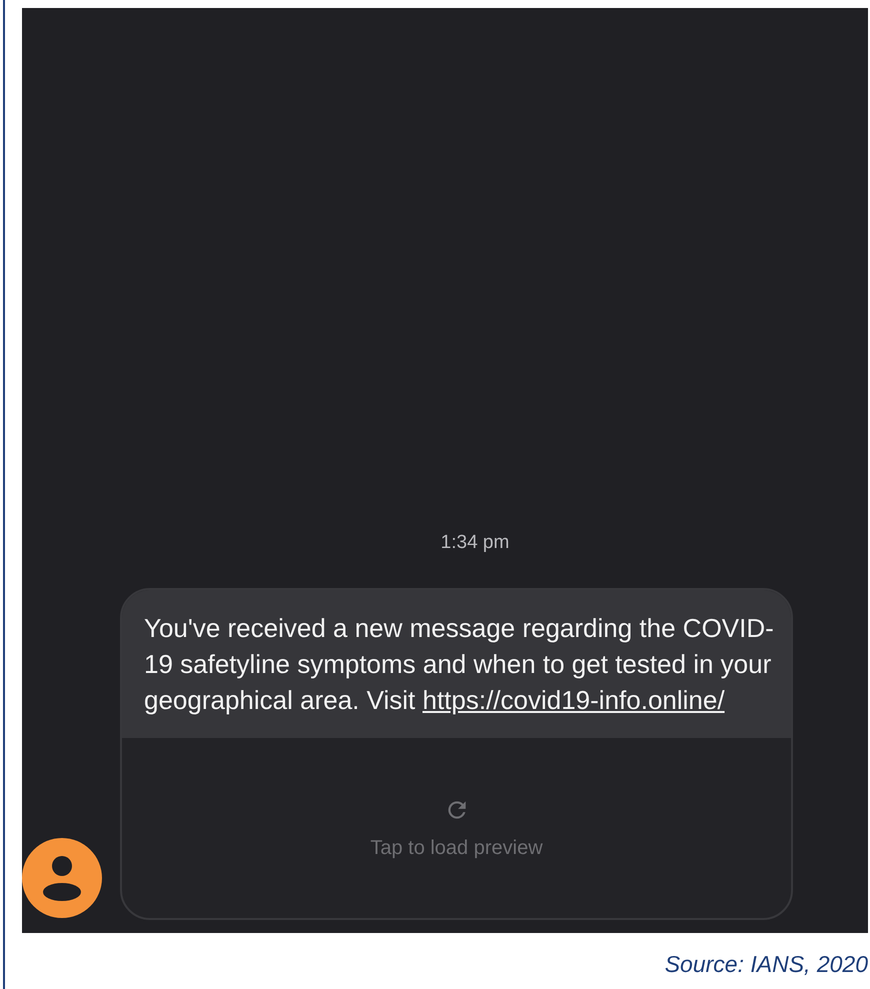 The width and height of the screenshot is (870, 989). Describe the element at coordinates (475, 543) in the screenshot. I see `message-timestamp: 1:34 pm` at that location.